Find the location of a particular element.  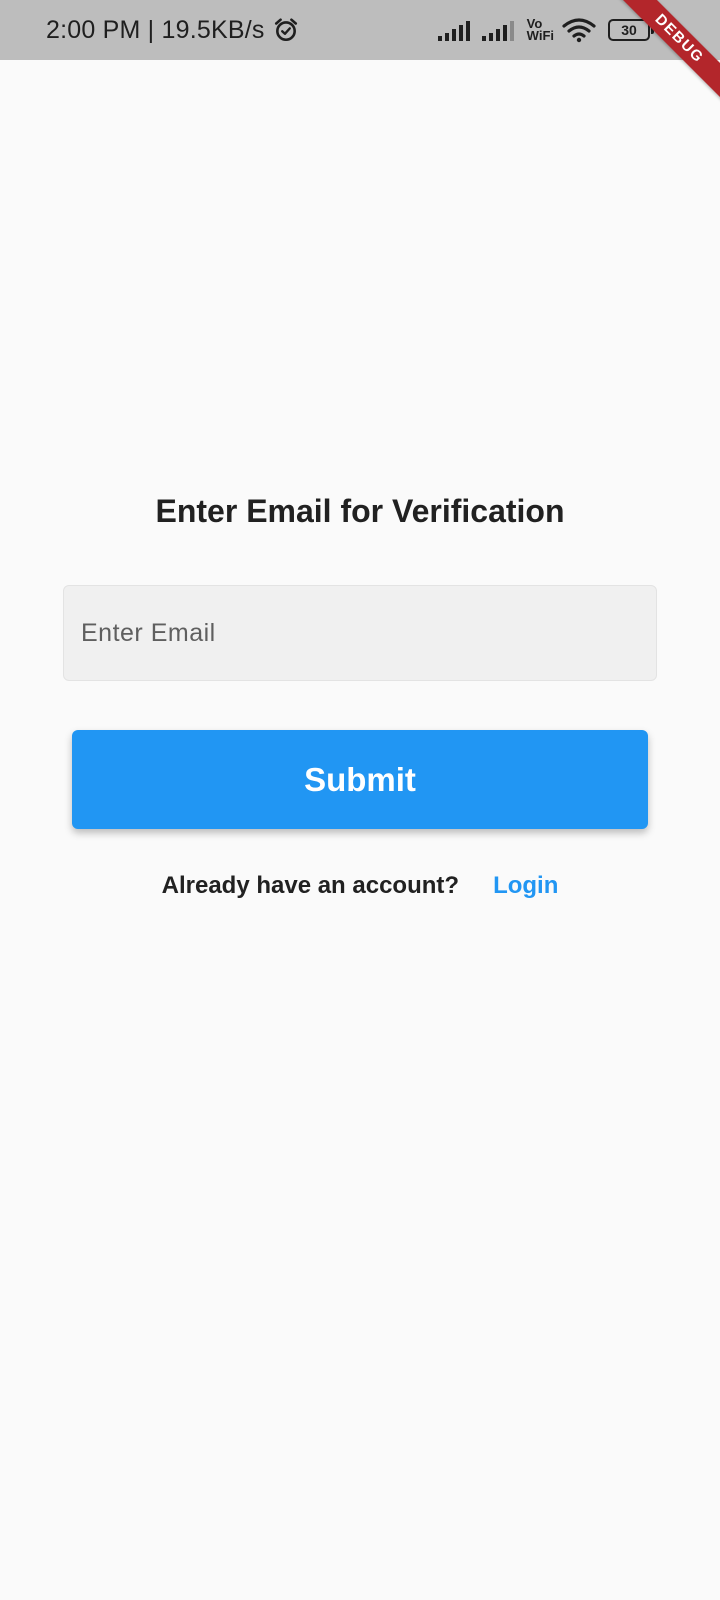

status-left-group: 2:00 PM | 19.5KB/s is located at coordinates (172, 30).